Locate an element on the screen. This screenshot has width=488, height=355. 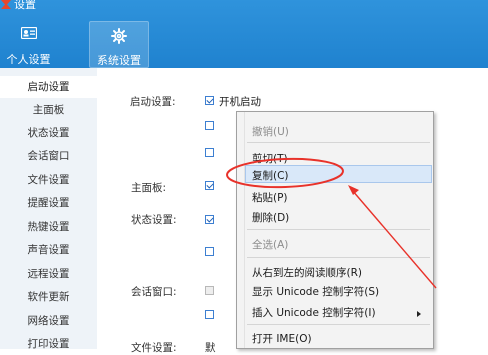
sidebar-item-startup: 启动设置 is located at coordinates (48, 87).